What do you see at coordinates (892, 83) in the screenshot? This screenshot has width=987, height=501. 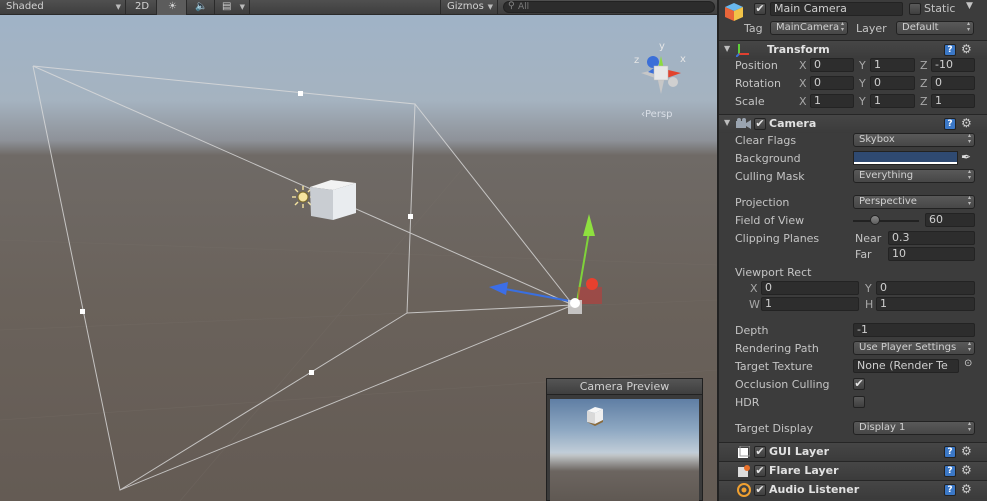 I see `rotation-y-field: 0` at bounding box center [892, 83].